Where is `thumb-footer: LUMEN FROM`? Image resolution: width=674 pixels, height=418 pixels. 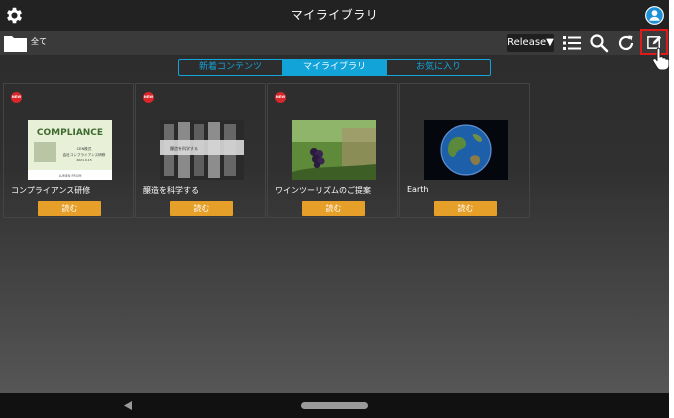 thumb-footer: LUMEN FROM is located at coordinates (70, 176).